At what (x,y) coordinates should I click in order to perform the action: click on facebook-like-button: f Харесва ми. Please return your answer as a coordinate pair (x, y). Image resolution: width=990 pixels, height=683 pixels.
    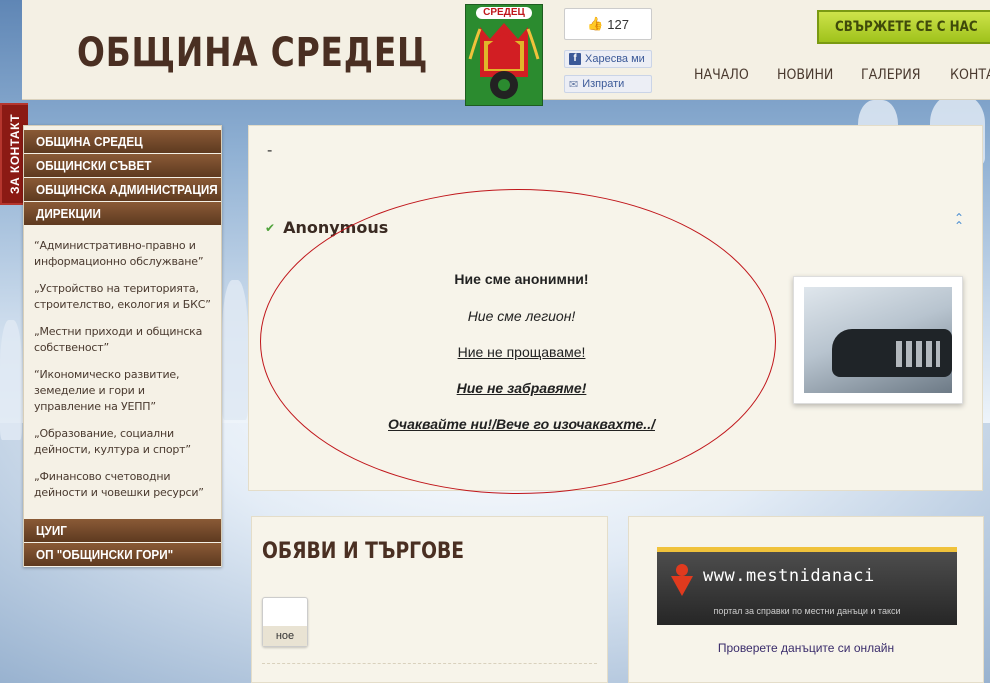
    Looking at the image, I should click on (608, 59).